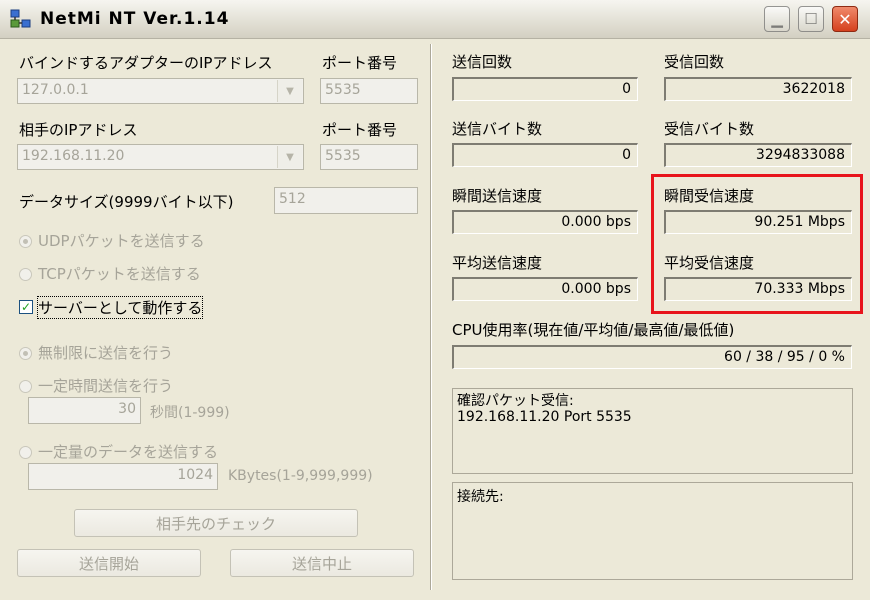 This screenshot has width=870, height=600. What do you see at coordinates (369, 157) in the screenshot?
I see `port-field-2: 5535` at bounding box center [369, 157].